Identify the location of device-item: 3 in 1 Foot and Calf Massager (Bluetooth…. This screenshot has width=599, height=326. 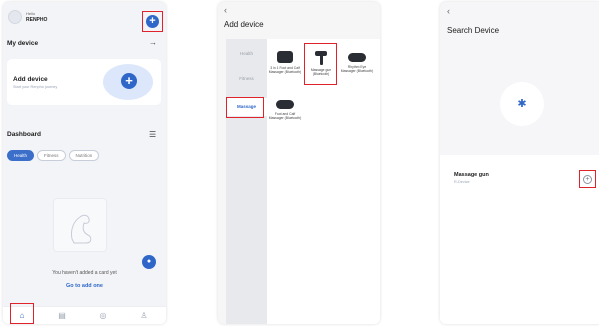
(285, 62).